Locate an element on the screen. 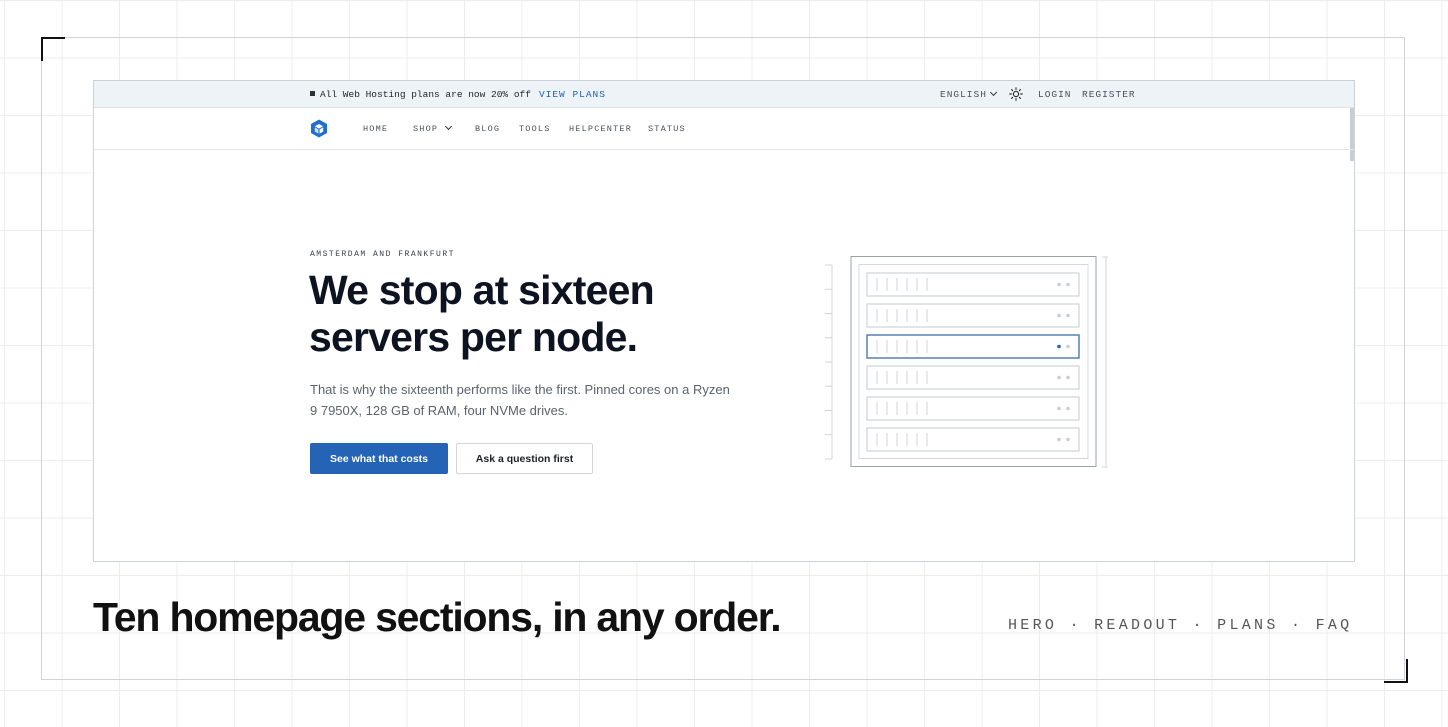 The height and width of the screenshot is (727, 1448). language-selector: ENGLISH is located at coordinates (968, 94).